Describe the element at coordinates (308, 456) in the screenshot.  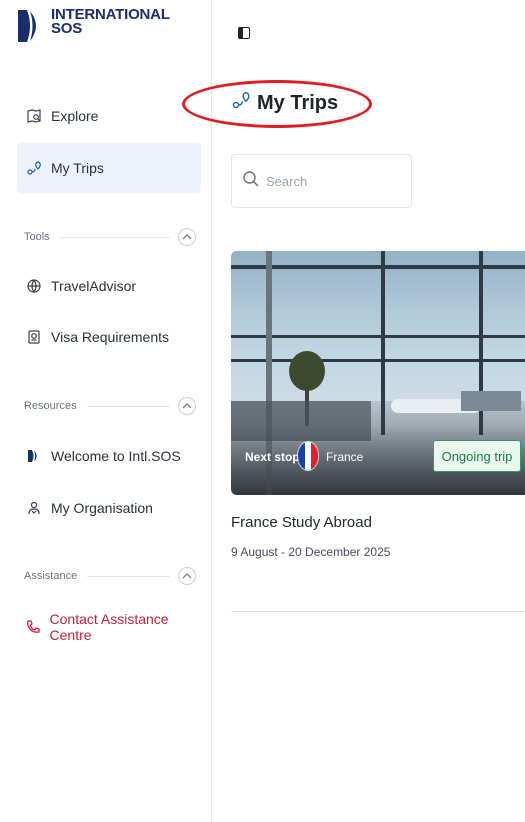
I see `france-flag-icon` at that location.